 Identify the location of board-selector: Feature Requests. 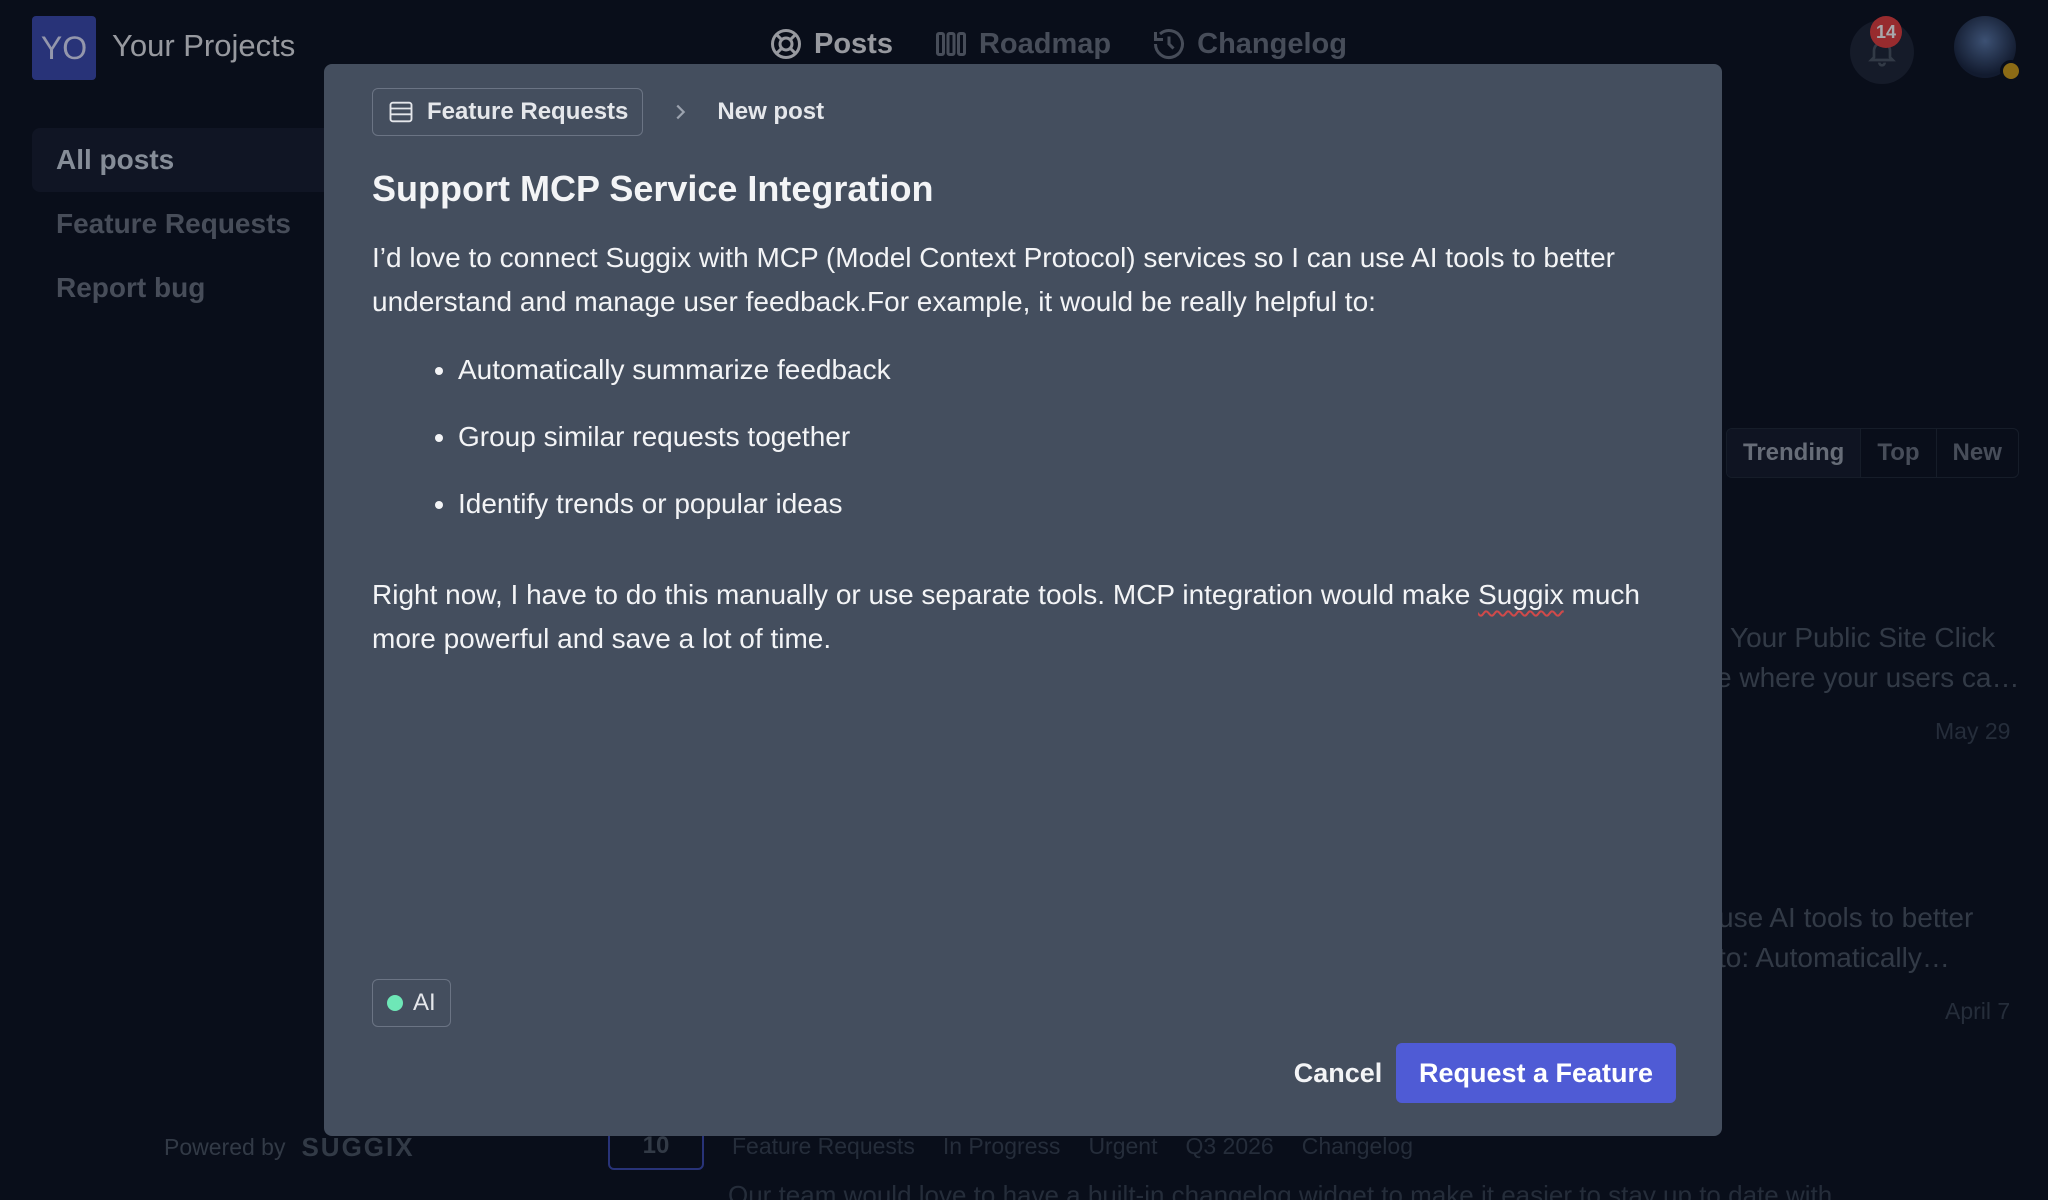
(508, 112).